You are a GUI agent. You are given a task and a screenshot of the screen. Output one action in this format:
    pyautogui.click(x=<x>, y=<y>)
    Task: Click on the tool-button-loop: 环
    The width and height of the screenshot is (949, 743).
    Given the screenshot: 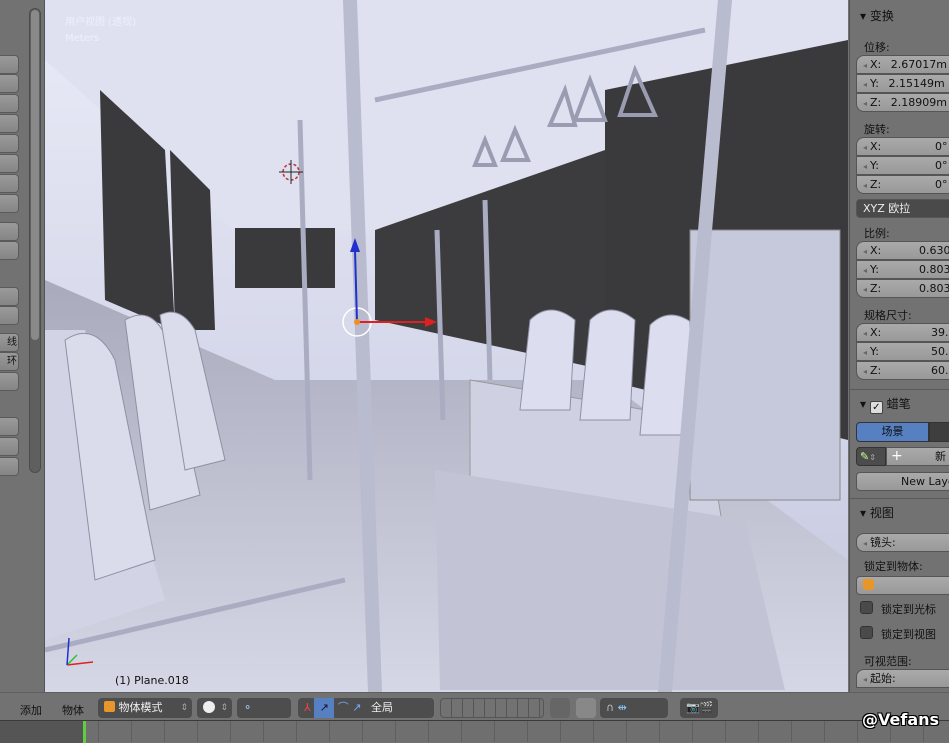 What is the action you would take?
    pyautogui.click(x=9, y=361)
    